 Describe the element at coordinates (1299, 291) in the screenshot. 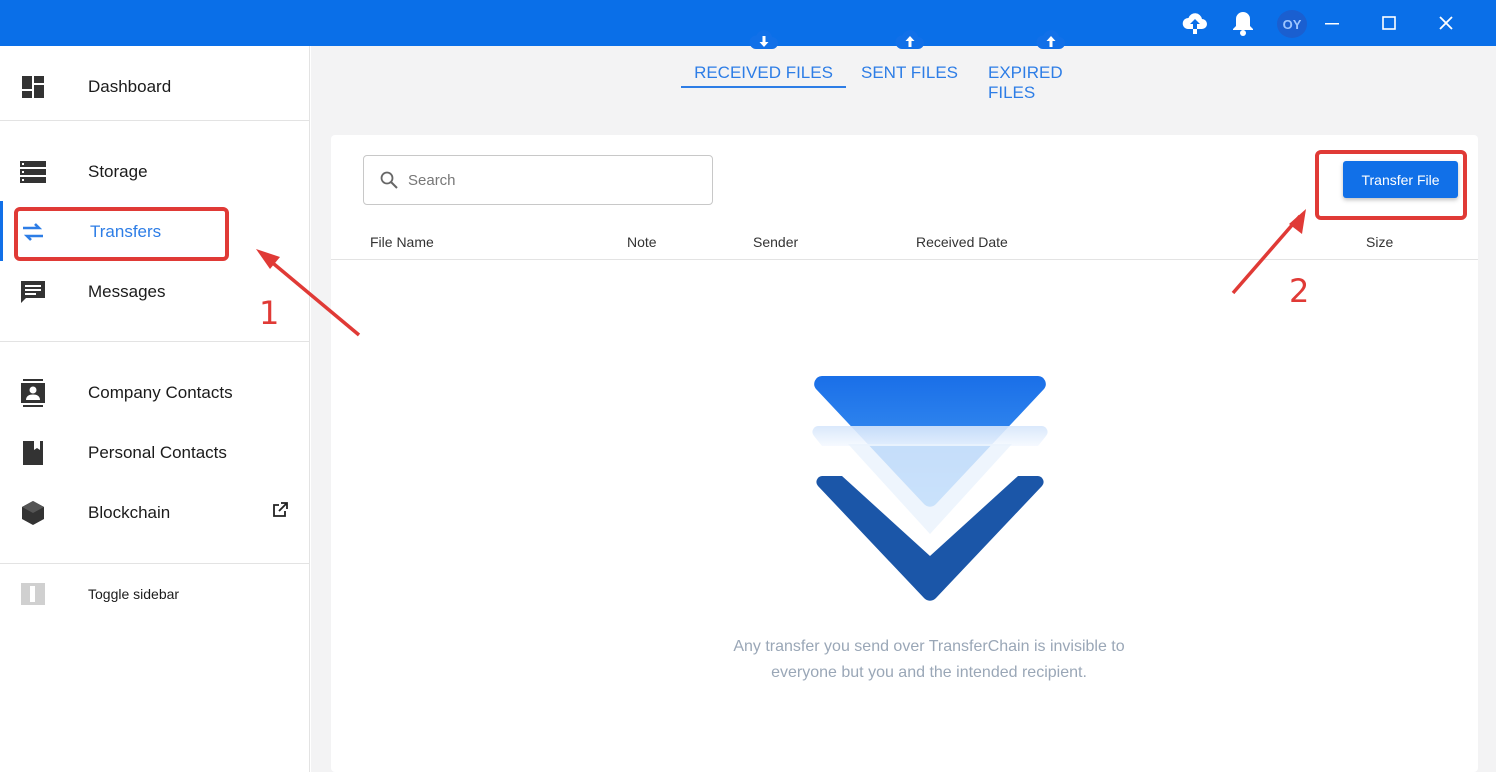

I see `annotation-number: 2` at that location.